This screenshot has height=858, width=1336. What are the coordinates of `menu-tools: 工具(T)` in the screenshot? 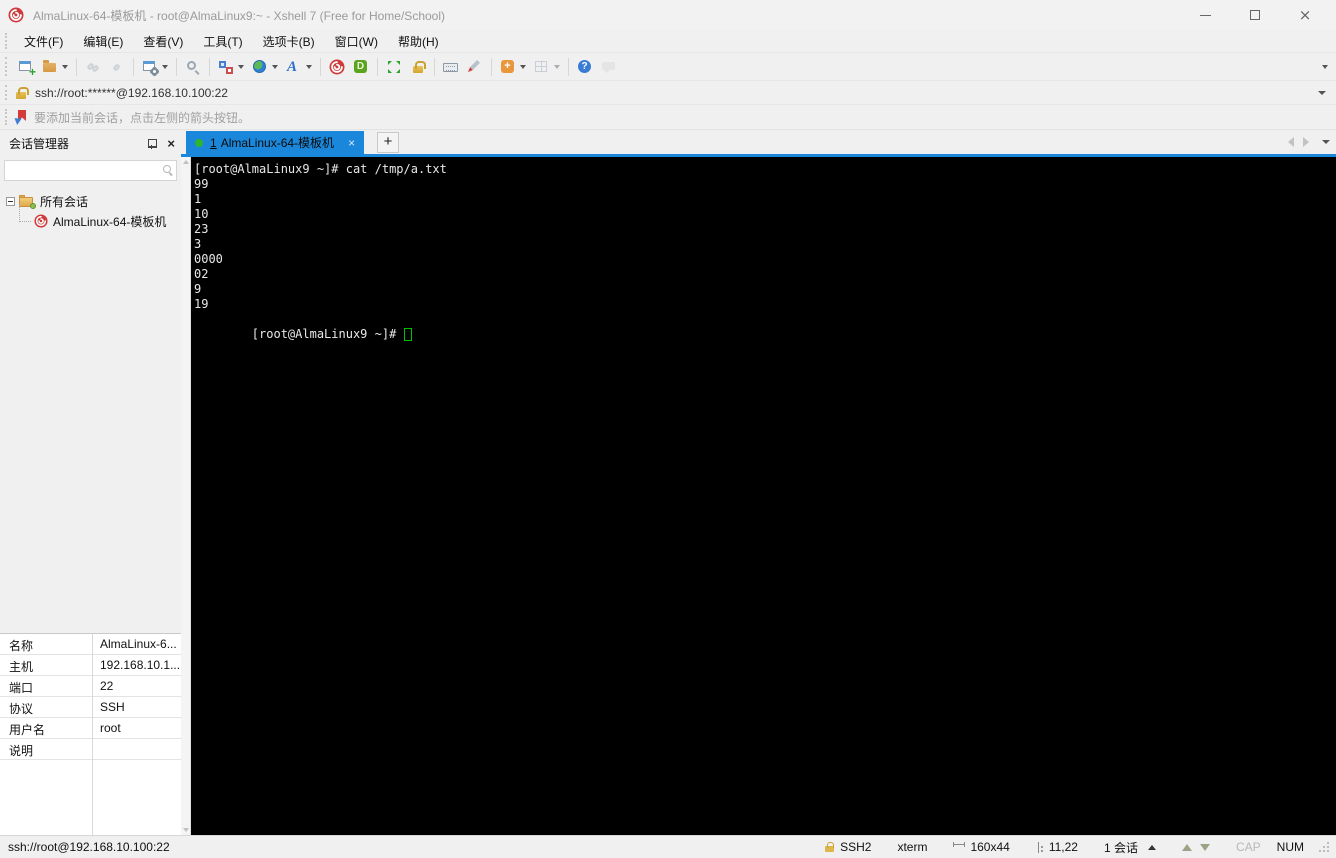 It's located at (222, 41).